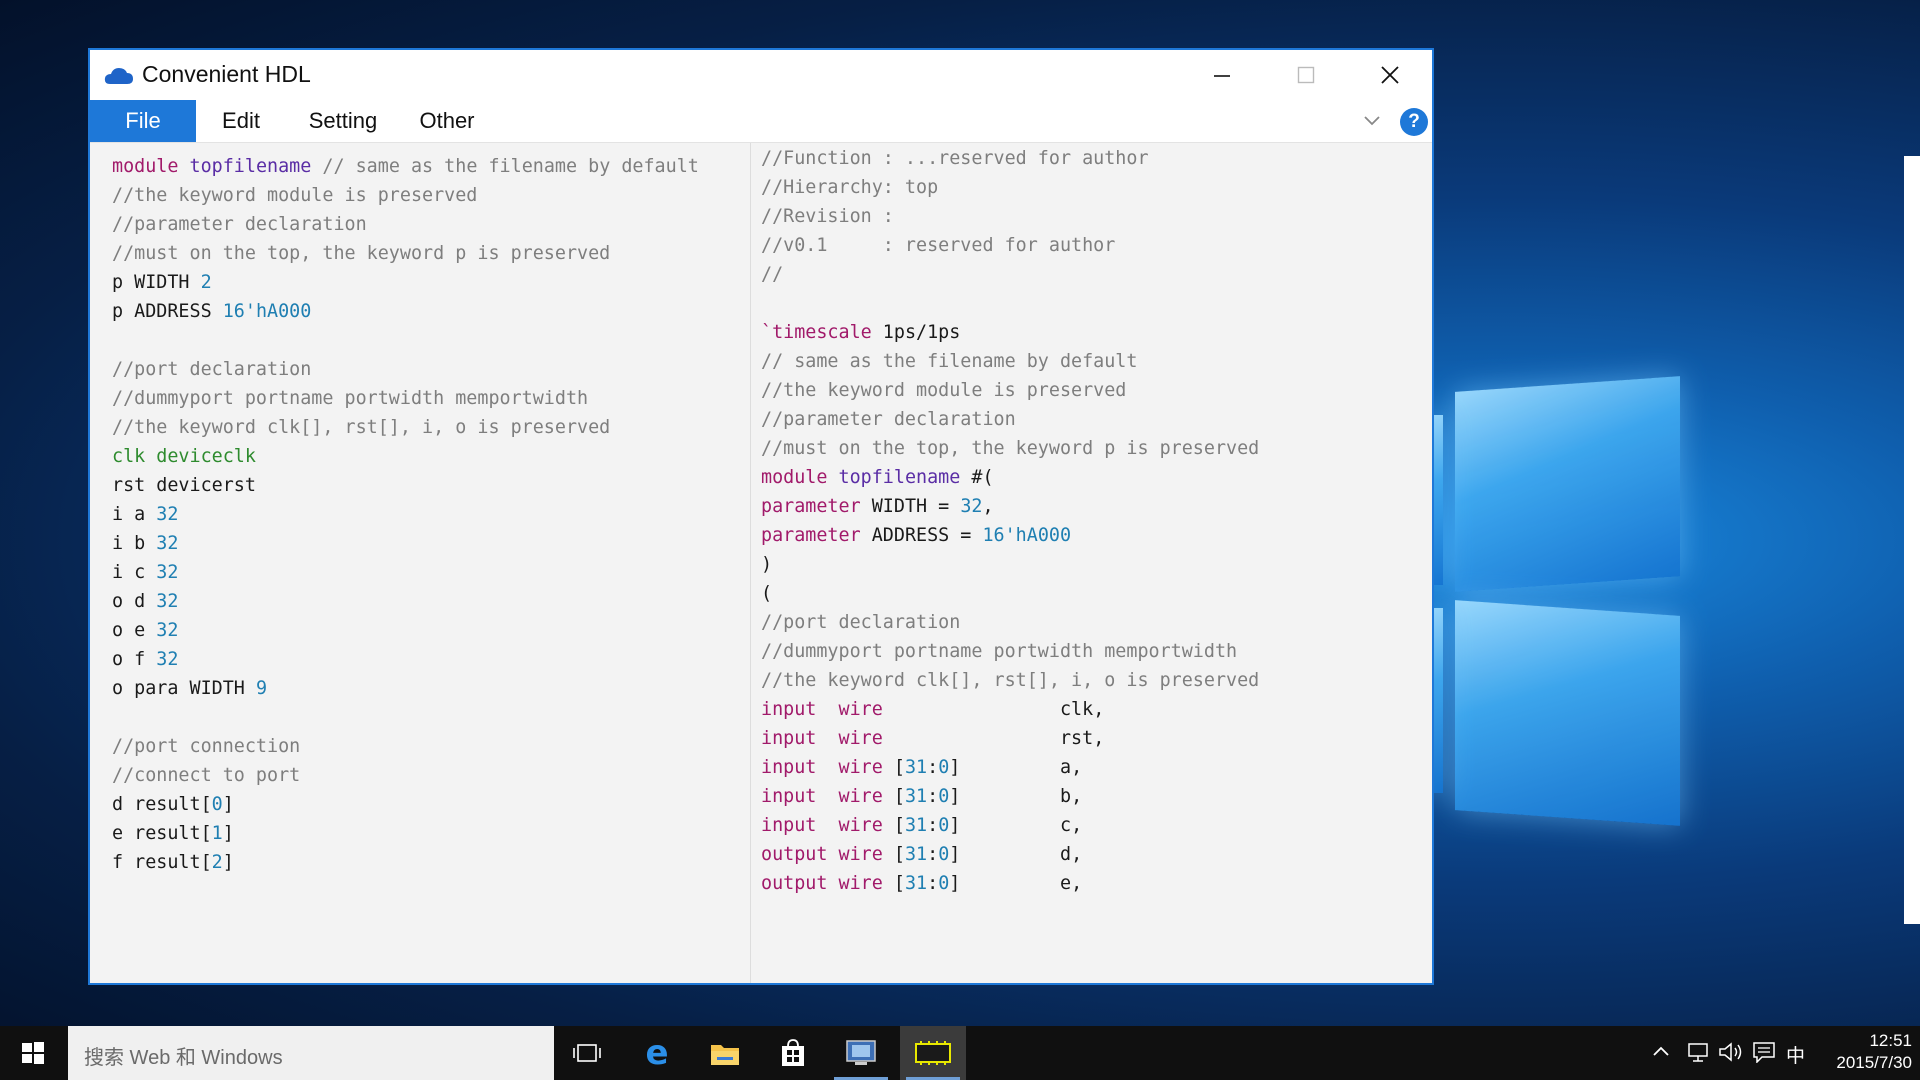 This screenshot has height=1080, width=1920. I want to click on clock-date: 2015/7/30, so click(1874, 1062).